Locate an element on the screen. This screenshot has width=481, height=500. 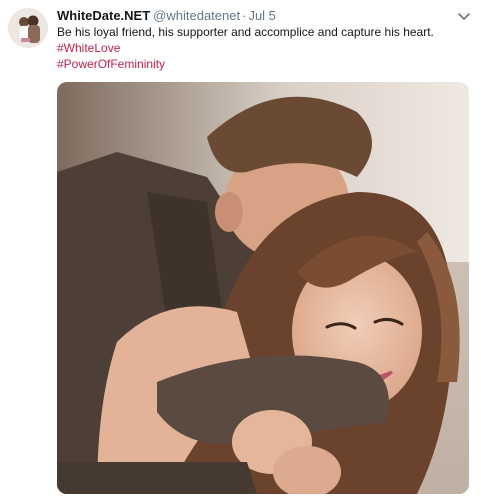
user-handle: @whitedatenet is located at coordinates (196, 15).